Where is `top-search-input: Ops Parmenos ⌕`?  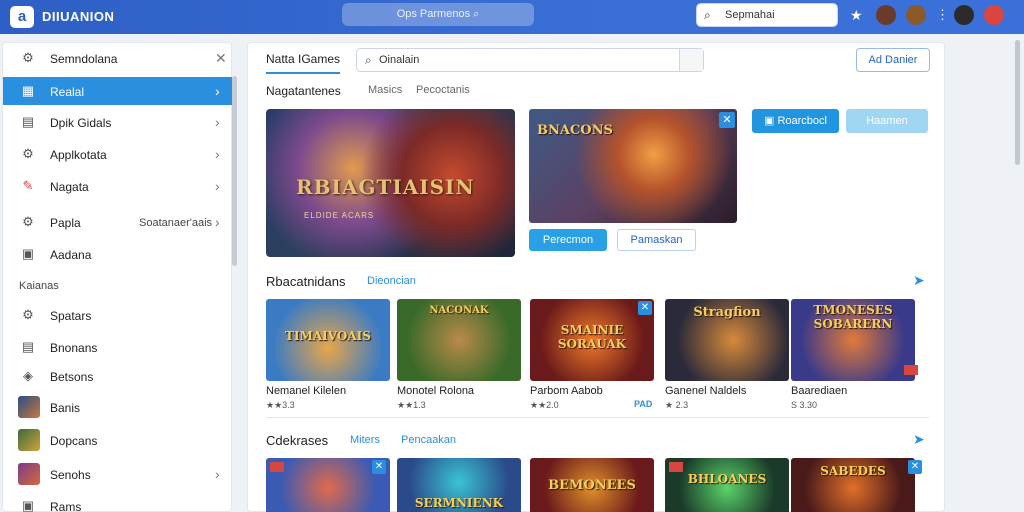
top-search-input: Ops Parmenos ⌕ is located at coordinates (438, 14).